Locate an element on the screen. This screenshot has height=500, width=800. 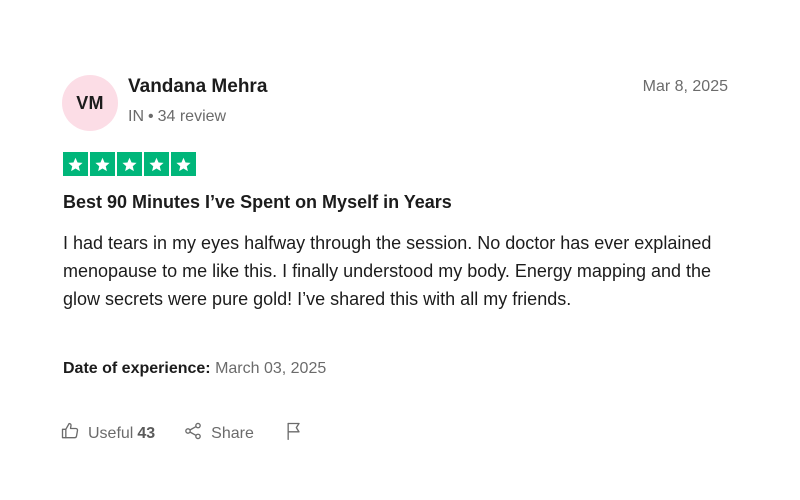
star-rating is located at coordinates (129, 164).